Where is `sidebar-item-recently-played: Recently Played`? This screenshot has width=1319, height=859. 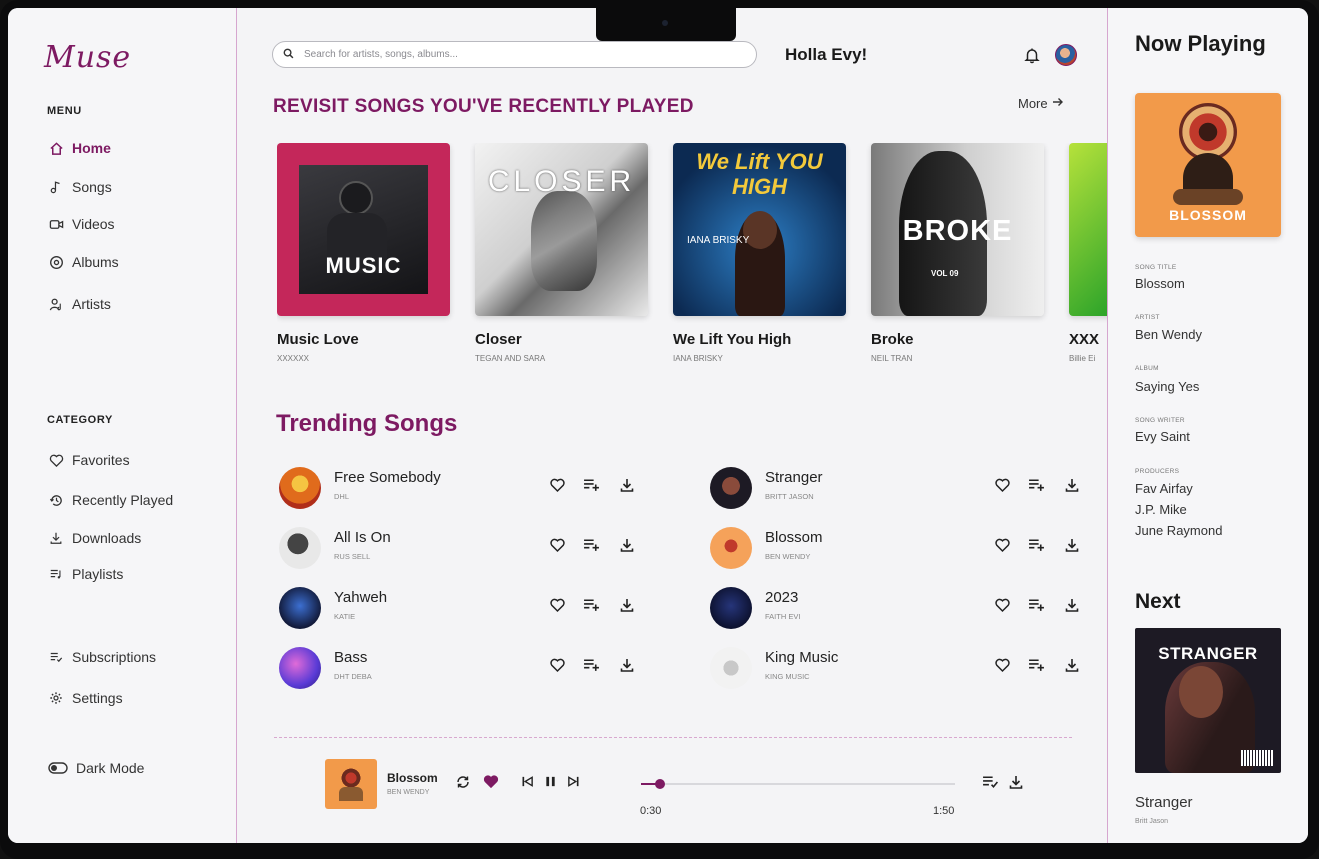 sidebar-item-recently-played: Recently Played is located at coordinates (110, 500).